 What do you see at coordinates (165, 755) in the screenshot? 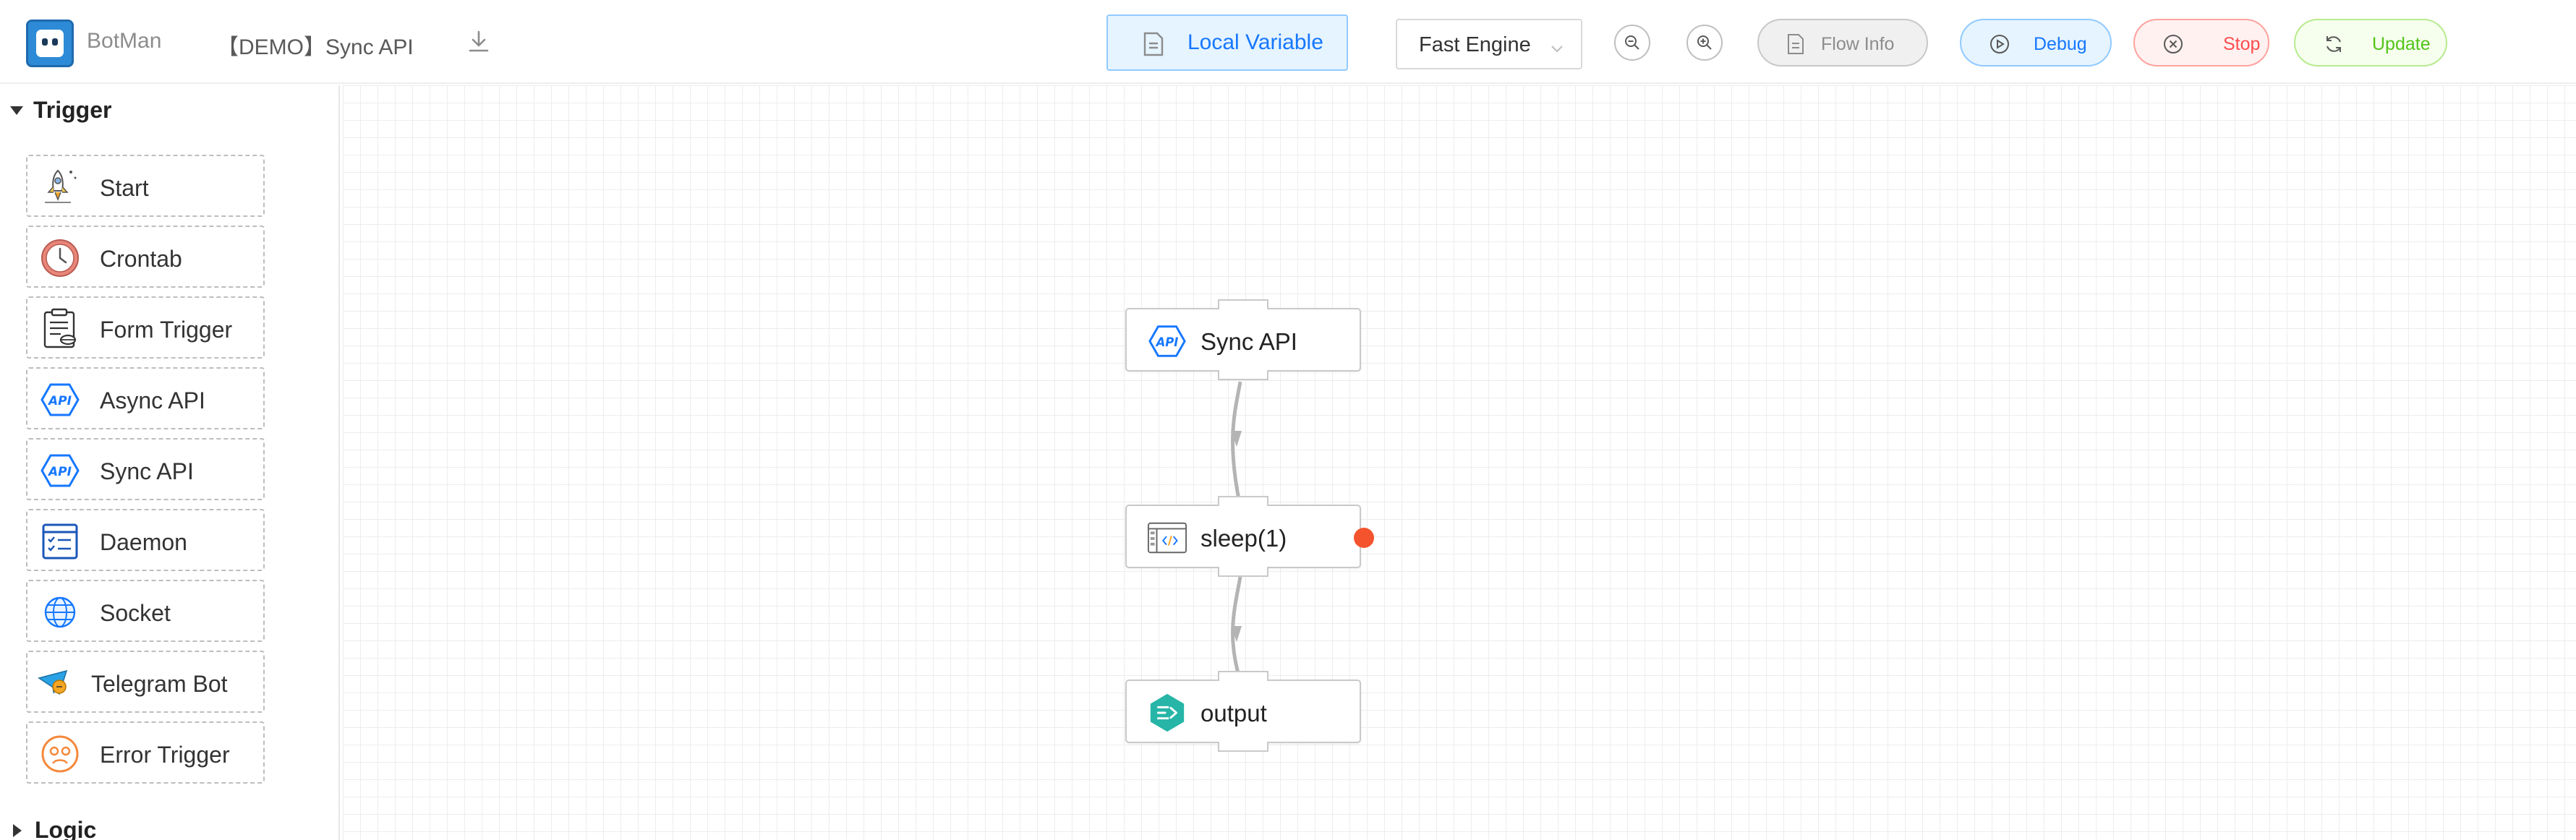
I see `palette-item-label: Error Trigger` at bounding box center [165, 755].